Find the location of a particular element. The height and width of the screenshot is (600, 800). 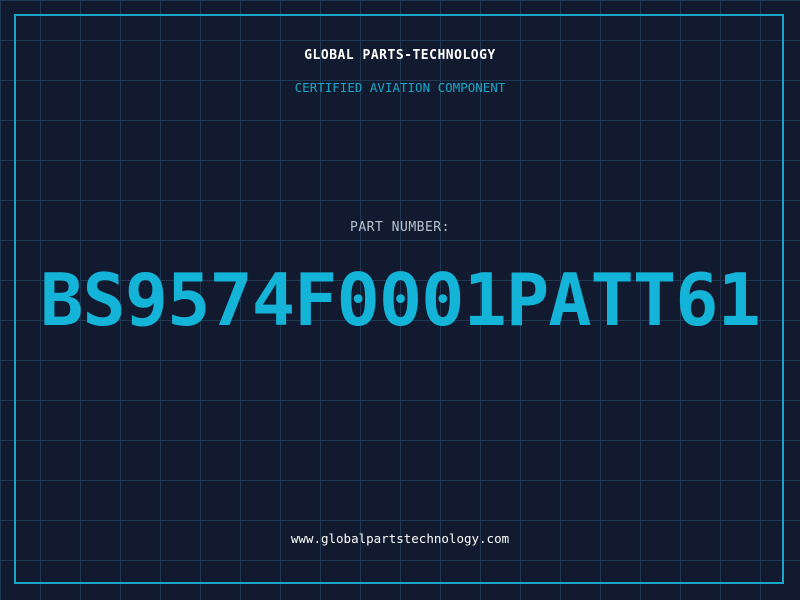

website-url: www.globalpartstechnology.com is located at coordinates (400, 538).